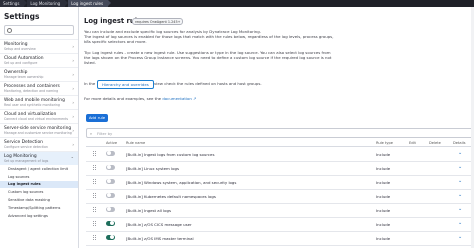 The width and height of the screenshot is (474, 248). Describe the element at coordinates (9, 30) in the screenshot. I see `search-icon` at that location.